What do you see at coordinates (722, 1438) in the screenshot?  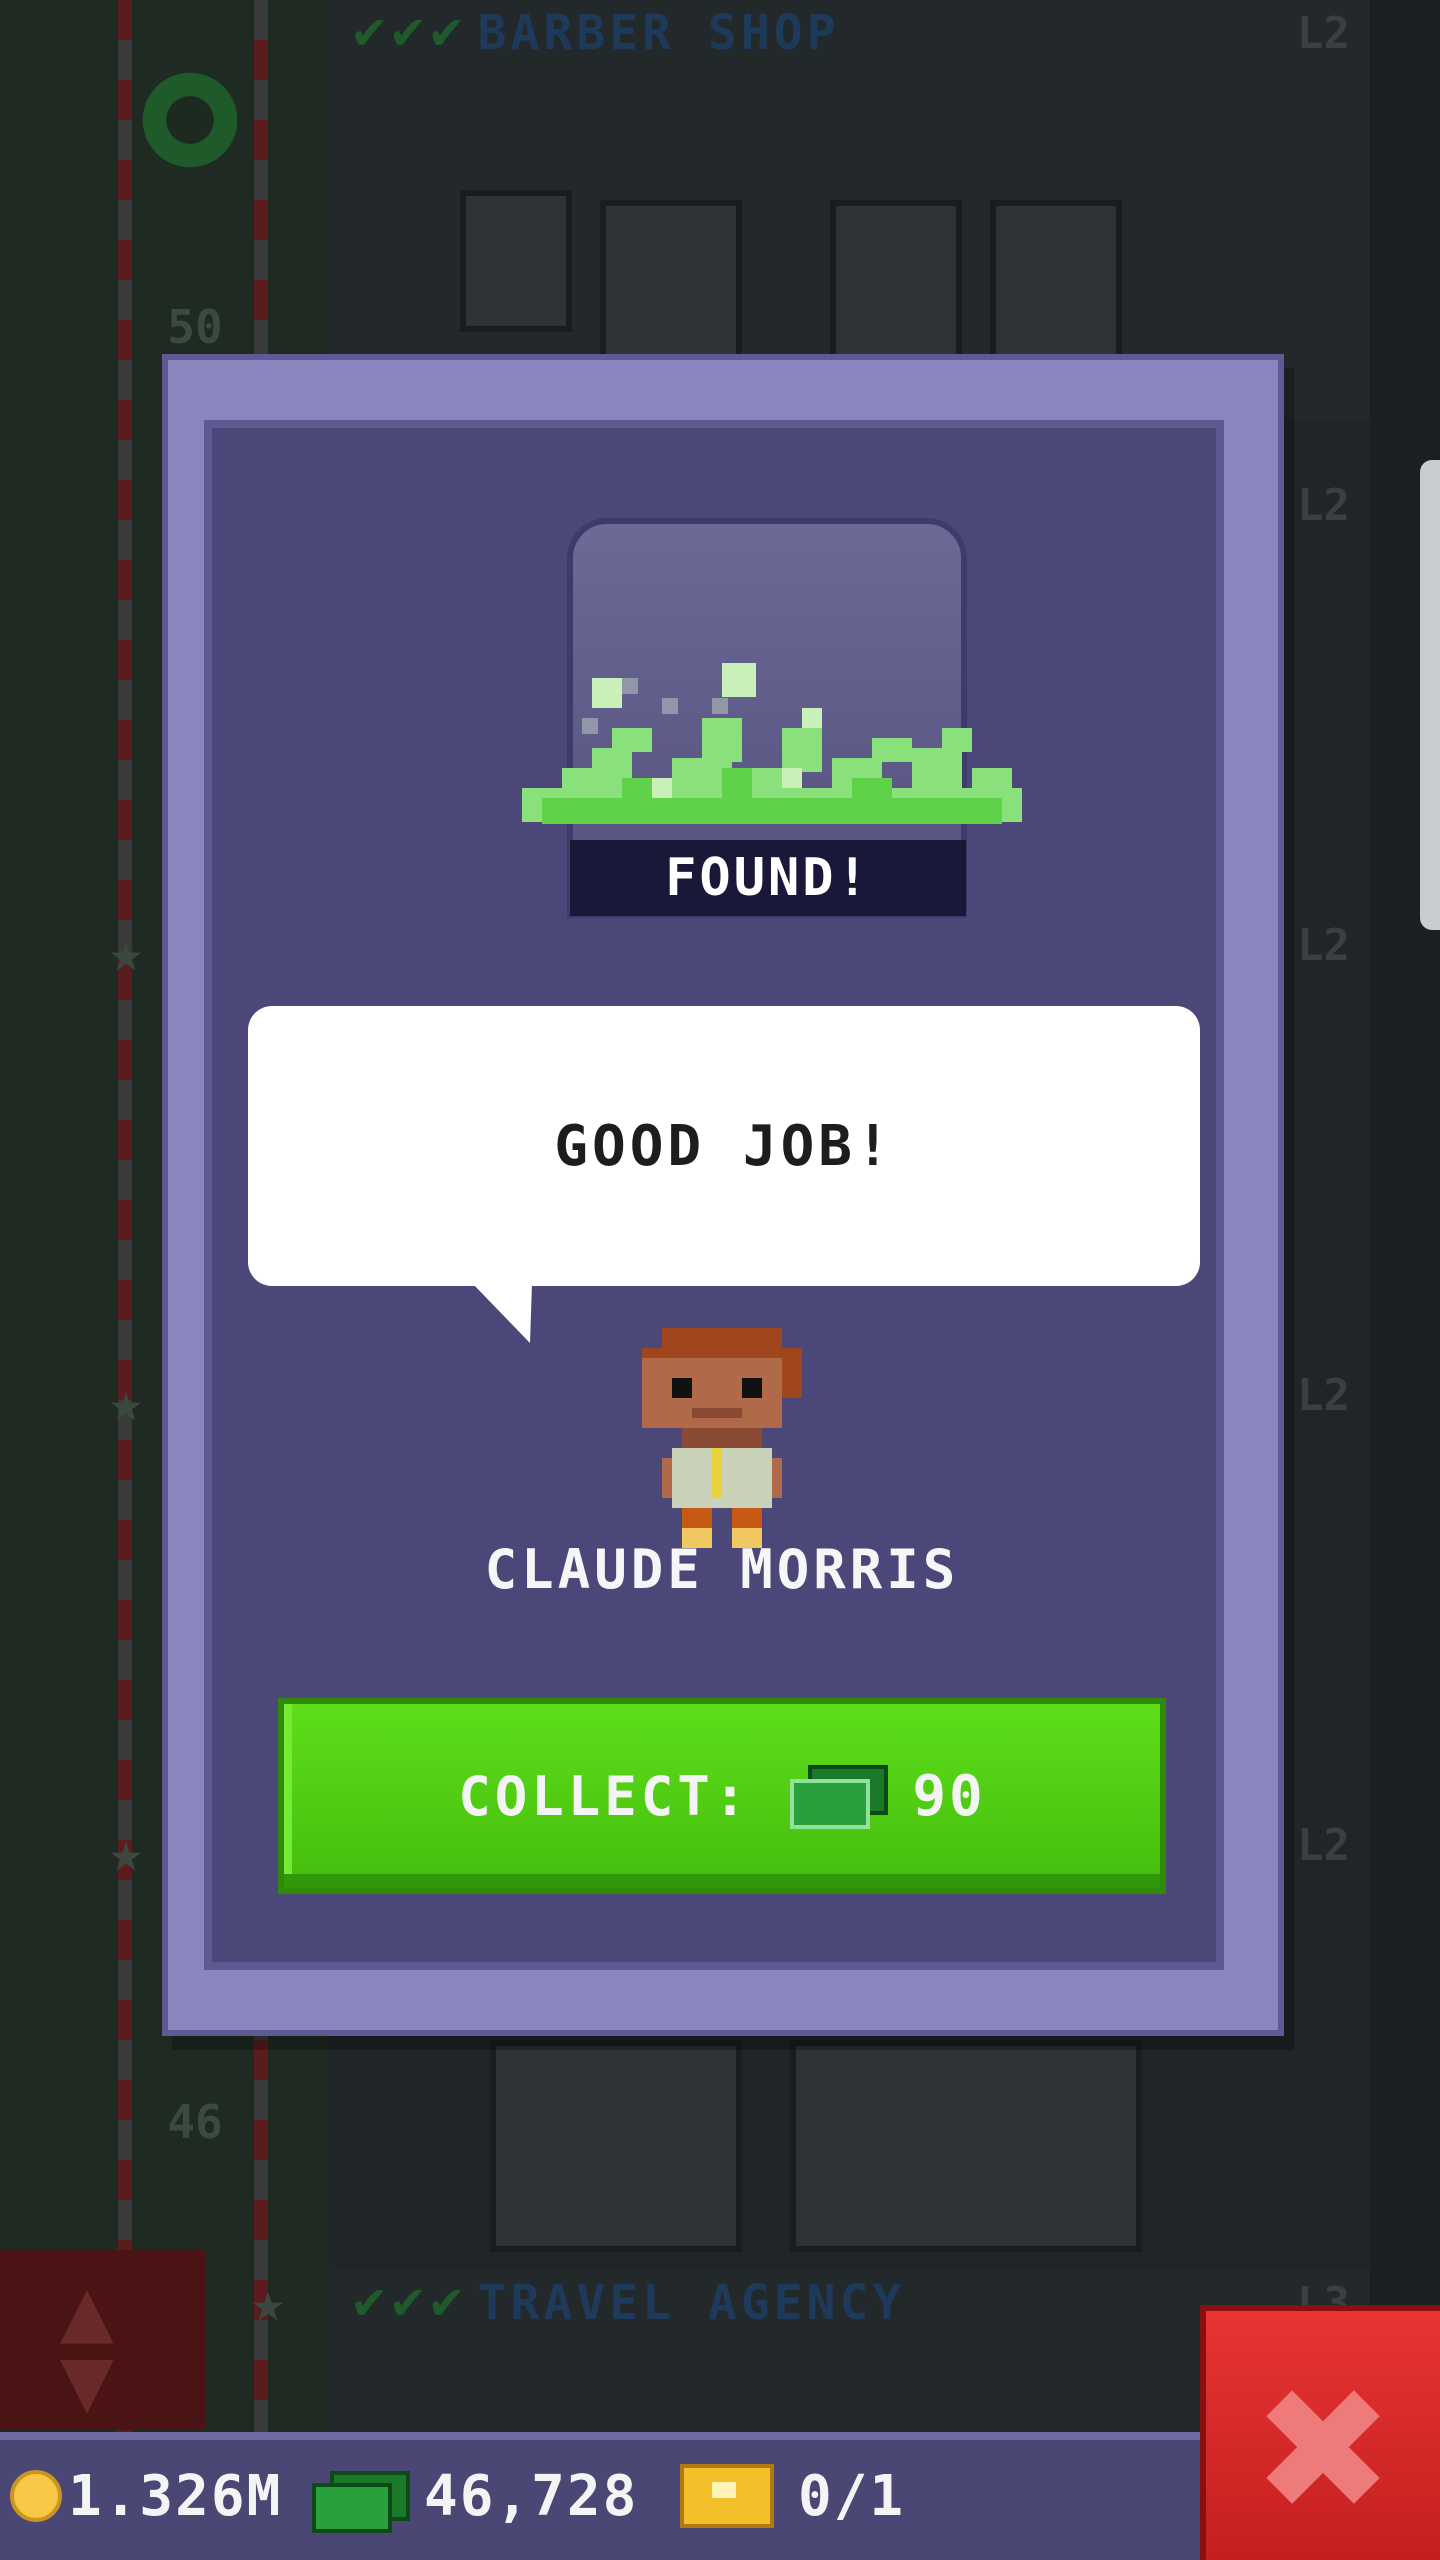 I see `character-sprite` at bounding box center [722, 1438].